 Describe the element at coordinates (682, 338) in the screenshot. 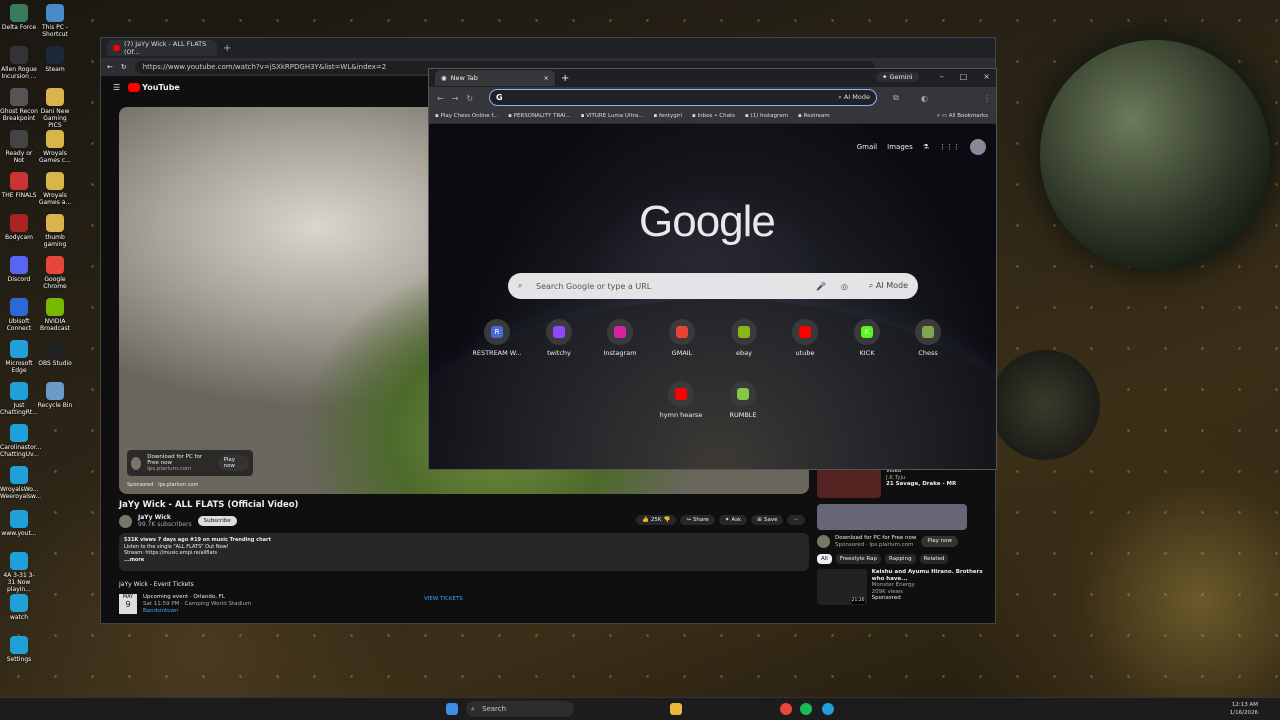

I see `shortcut-tile: GMAIL` at that location.